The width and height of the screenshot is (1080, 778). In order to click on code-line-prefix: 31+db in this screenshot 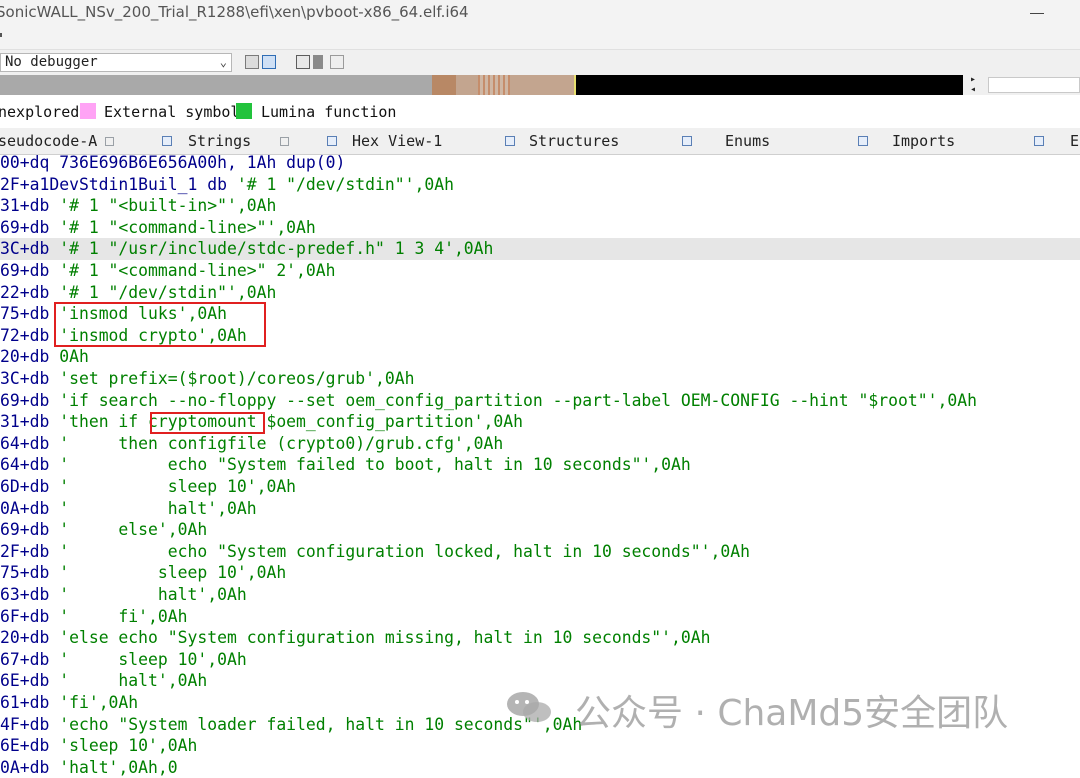, I will do `click(30, 206)`.